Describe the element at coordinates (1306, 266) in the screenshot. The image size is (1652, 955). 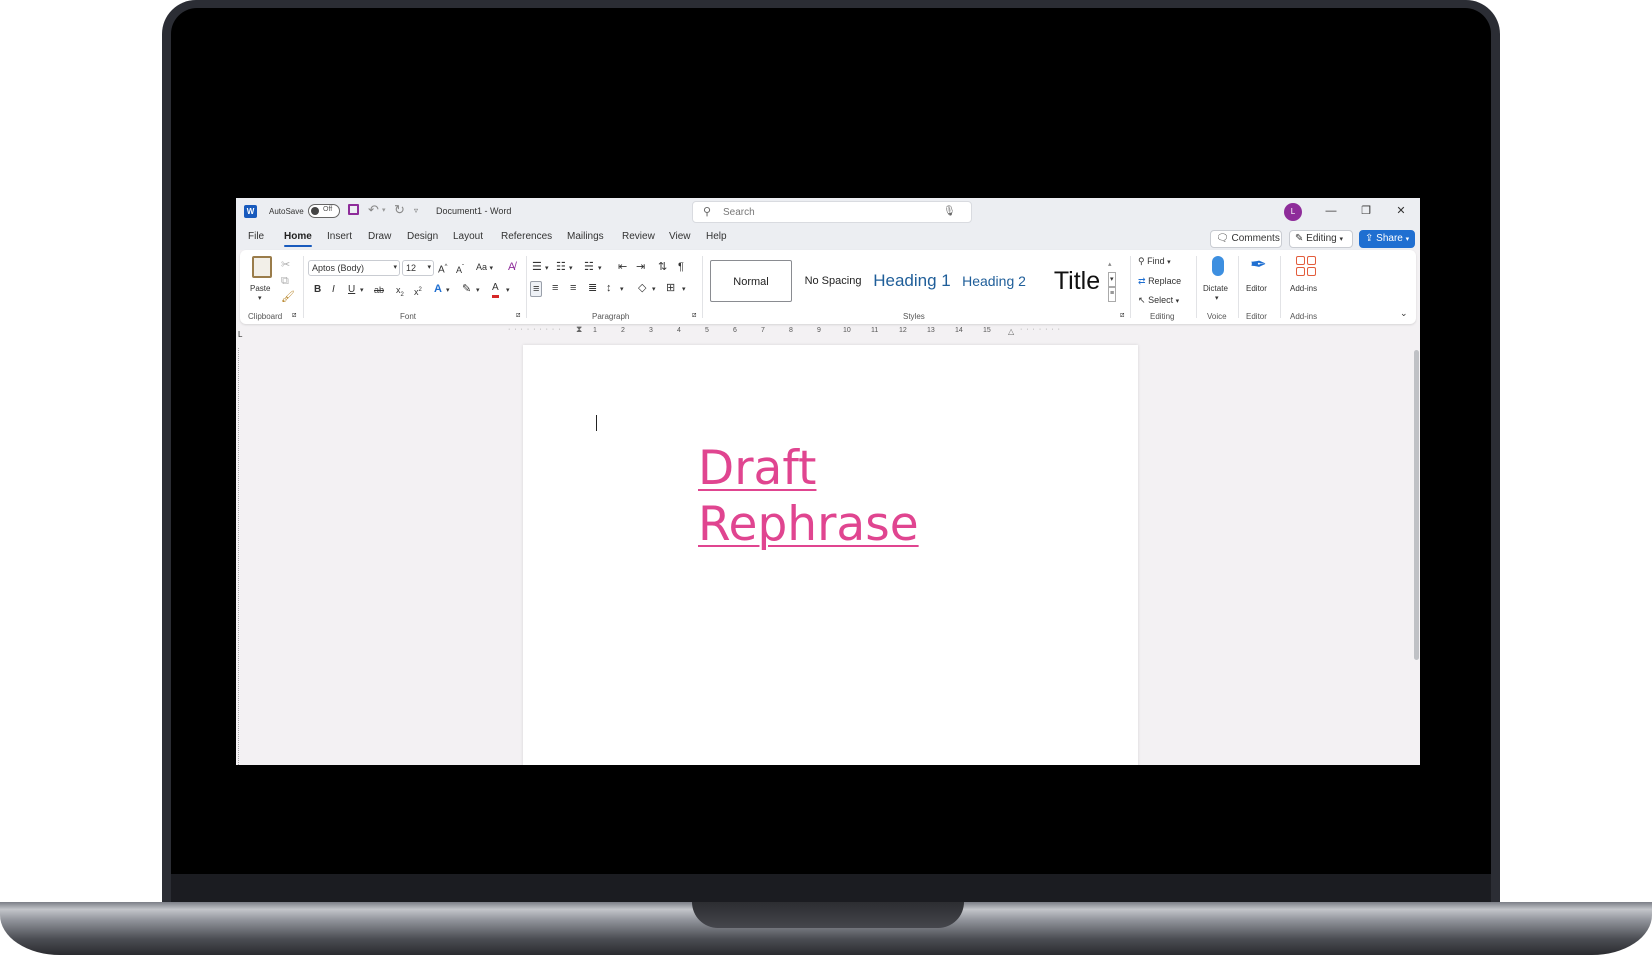
I see `addins-grid-icon` at that location.